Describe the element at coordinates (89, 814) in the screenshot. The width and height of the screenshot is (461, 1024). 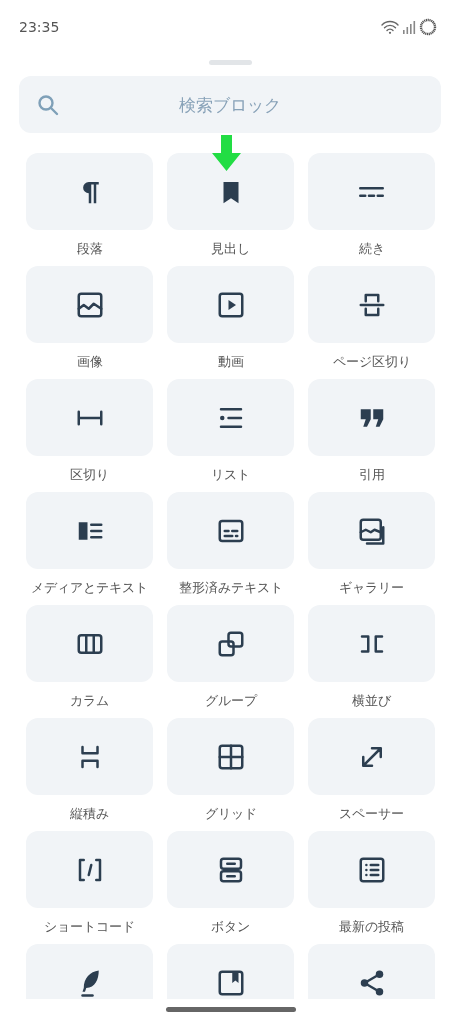
I see `block-label: 縦積み` at that location.